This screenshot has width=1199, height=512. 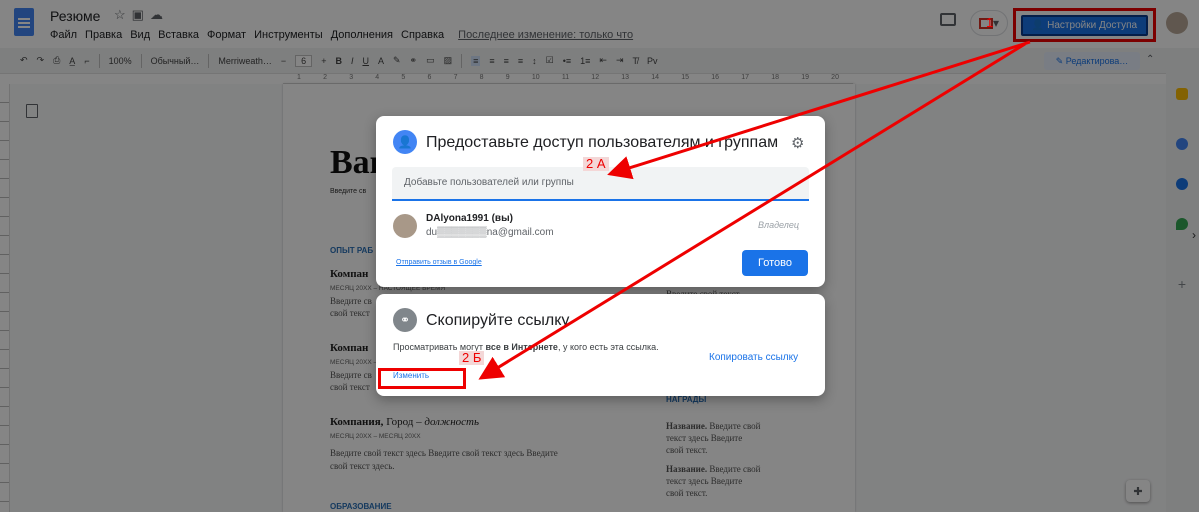 I want to click on annotation-label-1: 1, so click(x=990, y=22).